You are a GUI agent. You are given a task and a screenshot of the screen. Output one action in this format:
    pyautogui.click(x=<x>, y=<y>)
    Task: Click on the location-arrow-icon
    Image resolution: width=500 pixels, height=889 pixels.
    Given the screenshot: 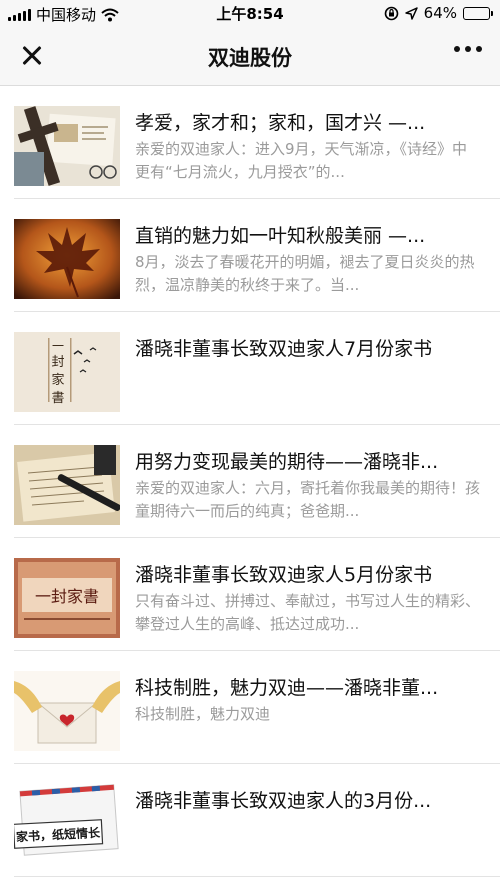 What is the action you would take?
    pyautogui.click(x=411, y=13)
    